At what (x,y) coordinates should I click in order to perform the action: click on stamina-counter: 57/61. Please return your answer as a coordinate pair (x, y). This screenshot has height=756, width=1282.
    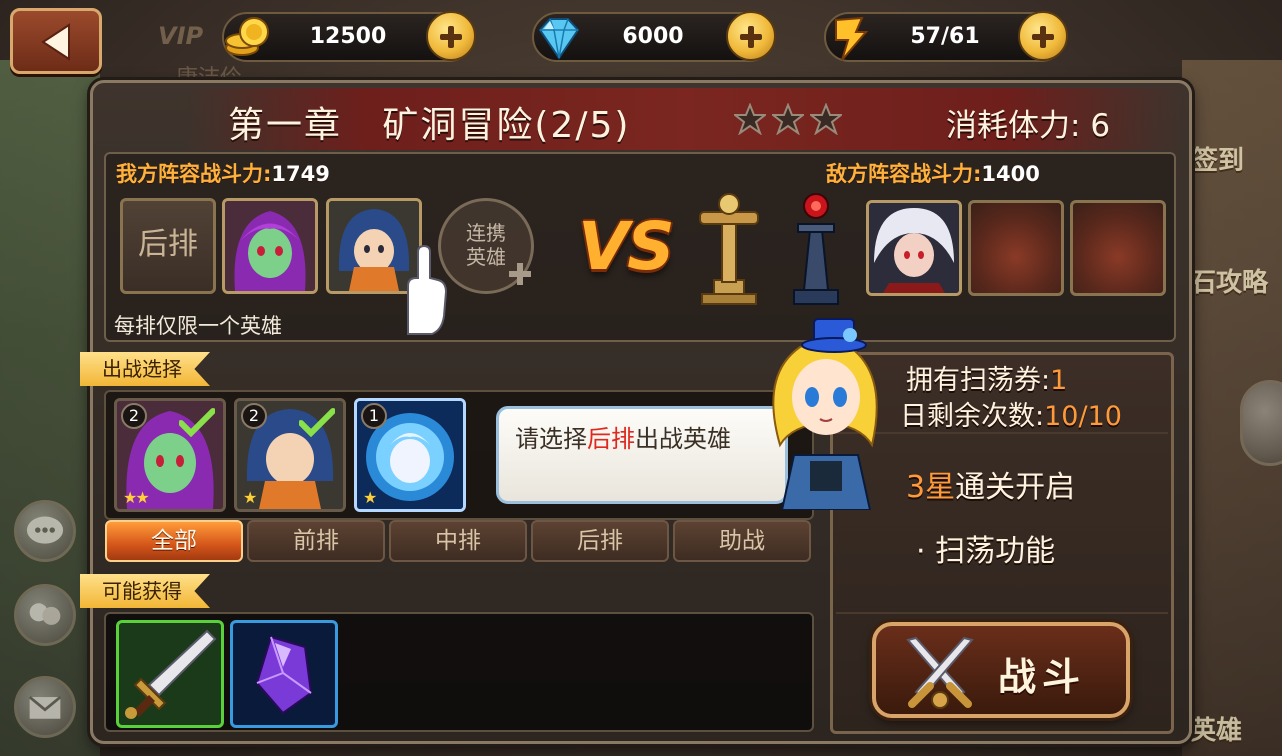
    Looking at the image, I should click on (946, 36).